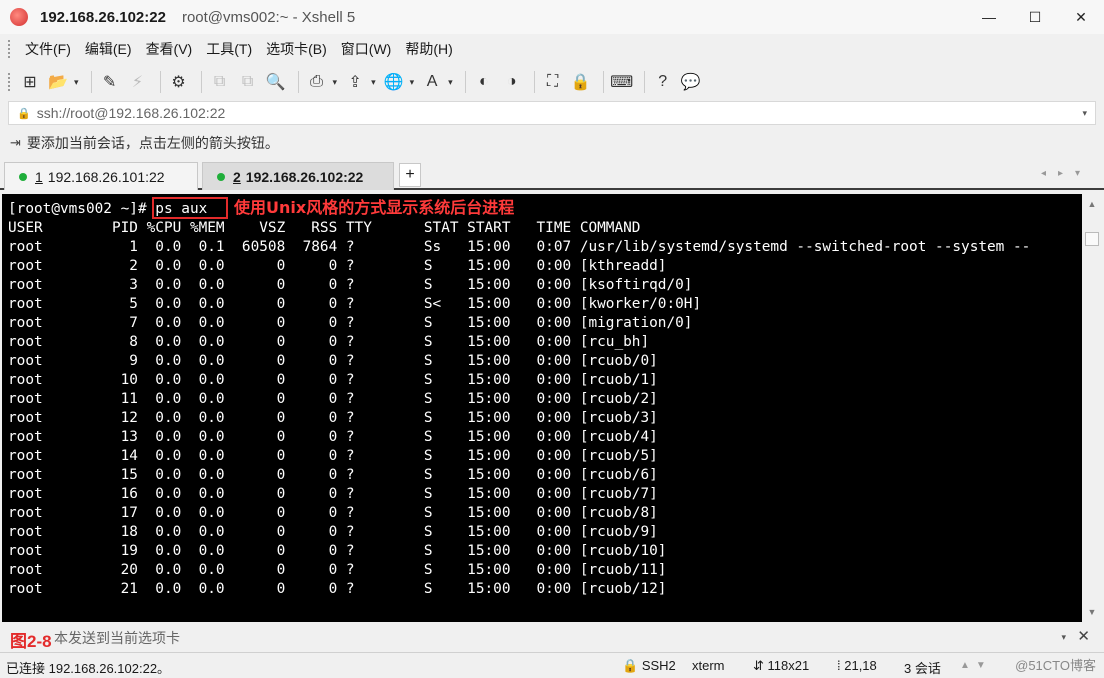  I want to click on terminal-size-status: ⇵ 118x21, so click(781, 665).